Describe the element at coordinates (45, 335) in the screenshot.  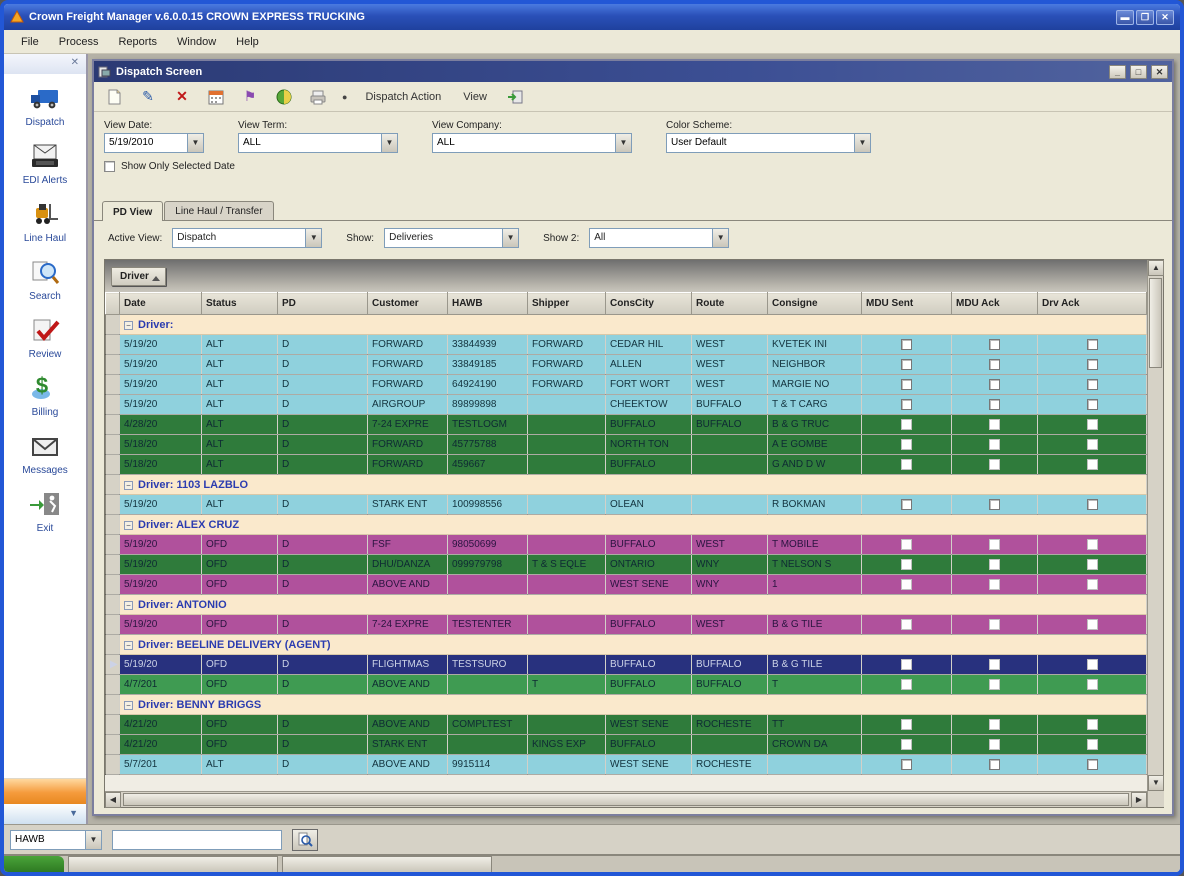
I see `sidebar-item-review: Review` at that location.